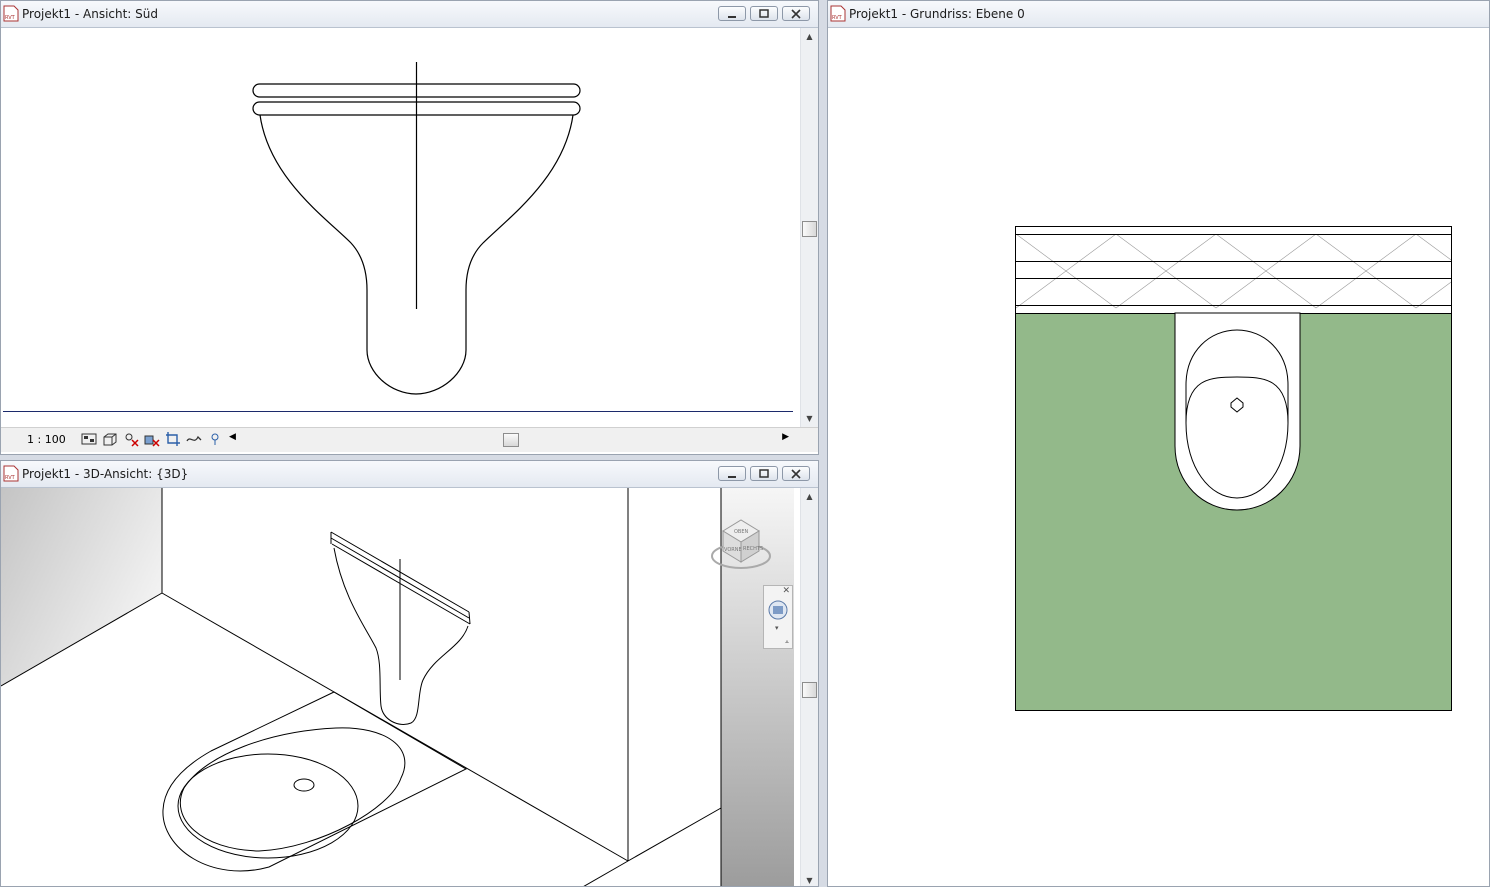  Describe the element at coordinates (81, 587) in the screenshot. I see `left-wall` at that location.